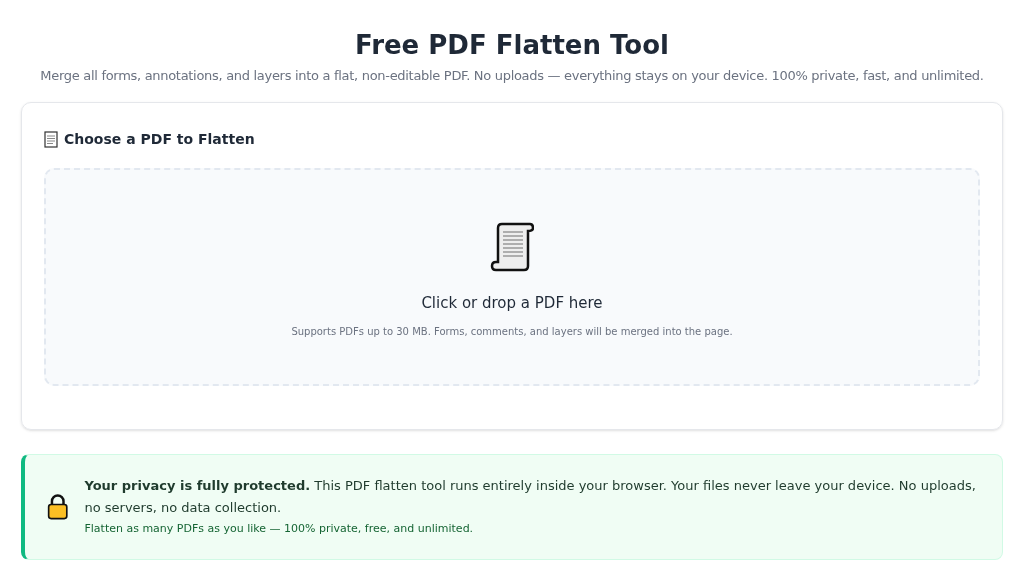 This screenshot has height=584, width=1024. I want to click on document-icon, so click(51, 139).